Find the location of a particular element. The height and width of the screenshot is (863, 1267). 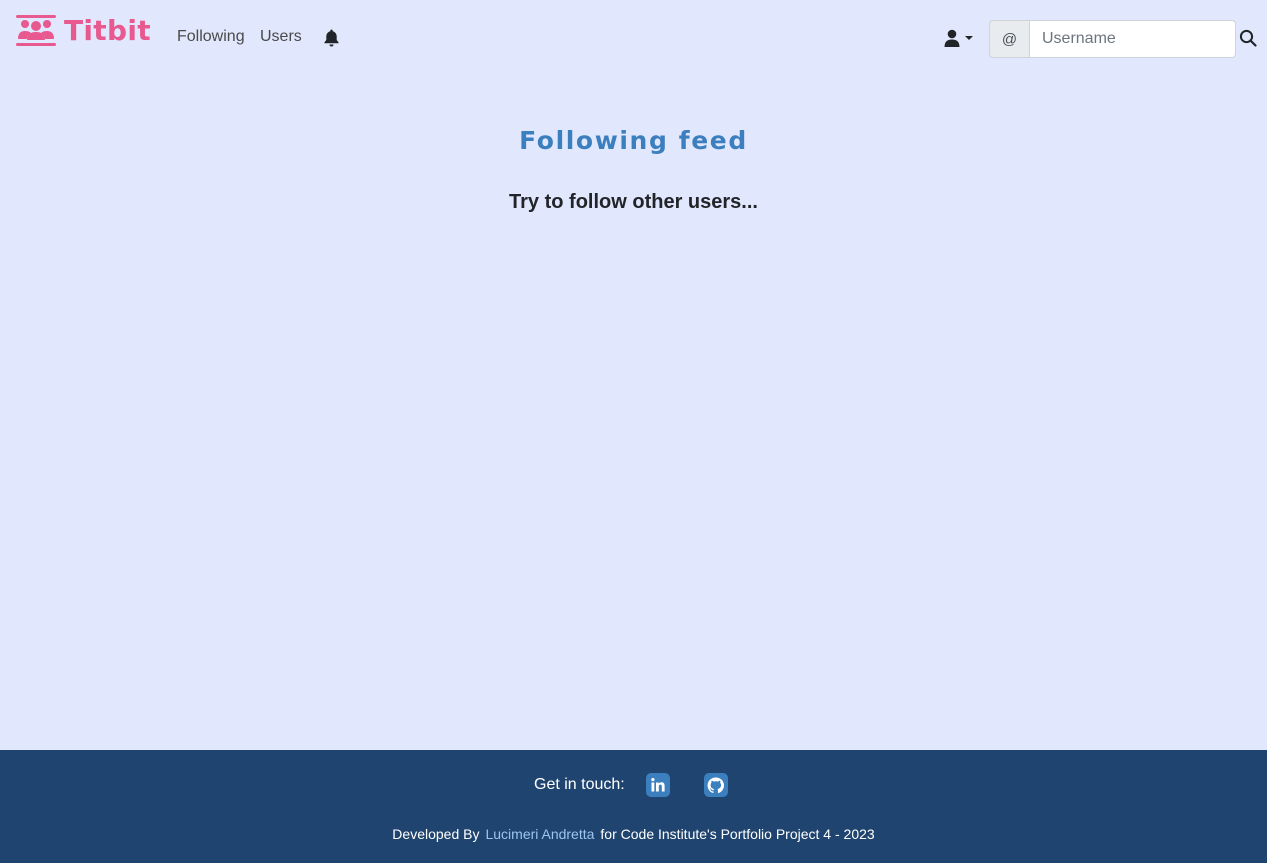

users-group-icon is located at coordinates (36, 30).